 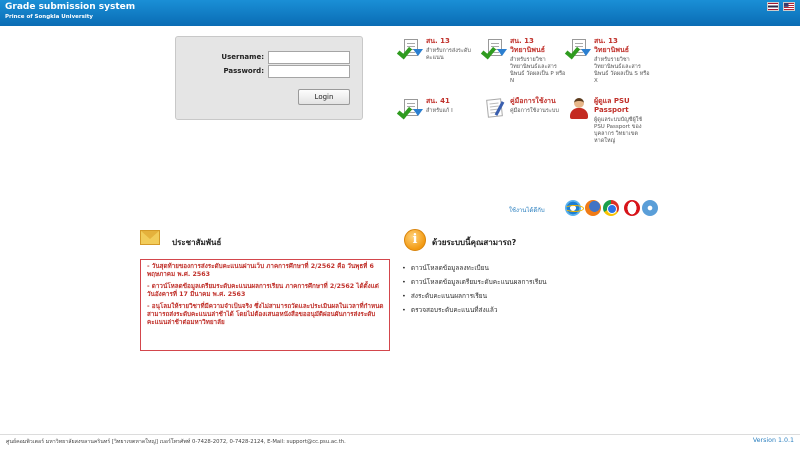 What do you see at coordinates (611, 208) in the screenshot?
I see `chrome-icon` at bounding box center [611, 208].